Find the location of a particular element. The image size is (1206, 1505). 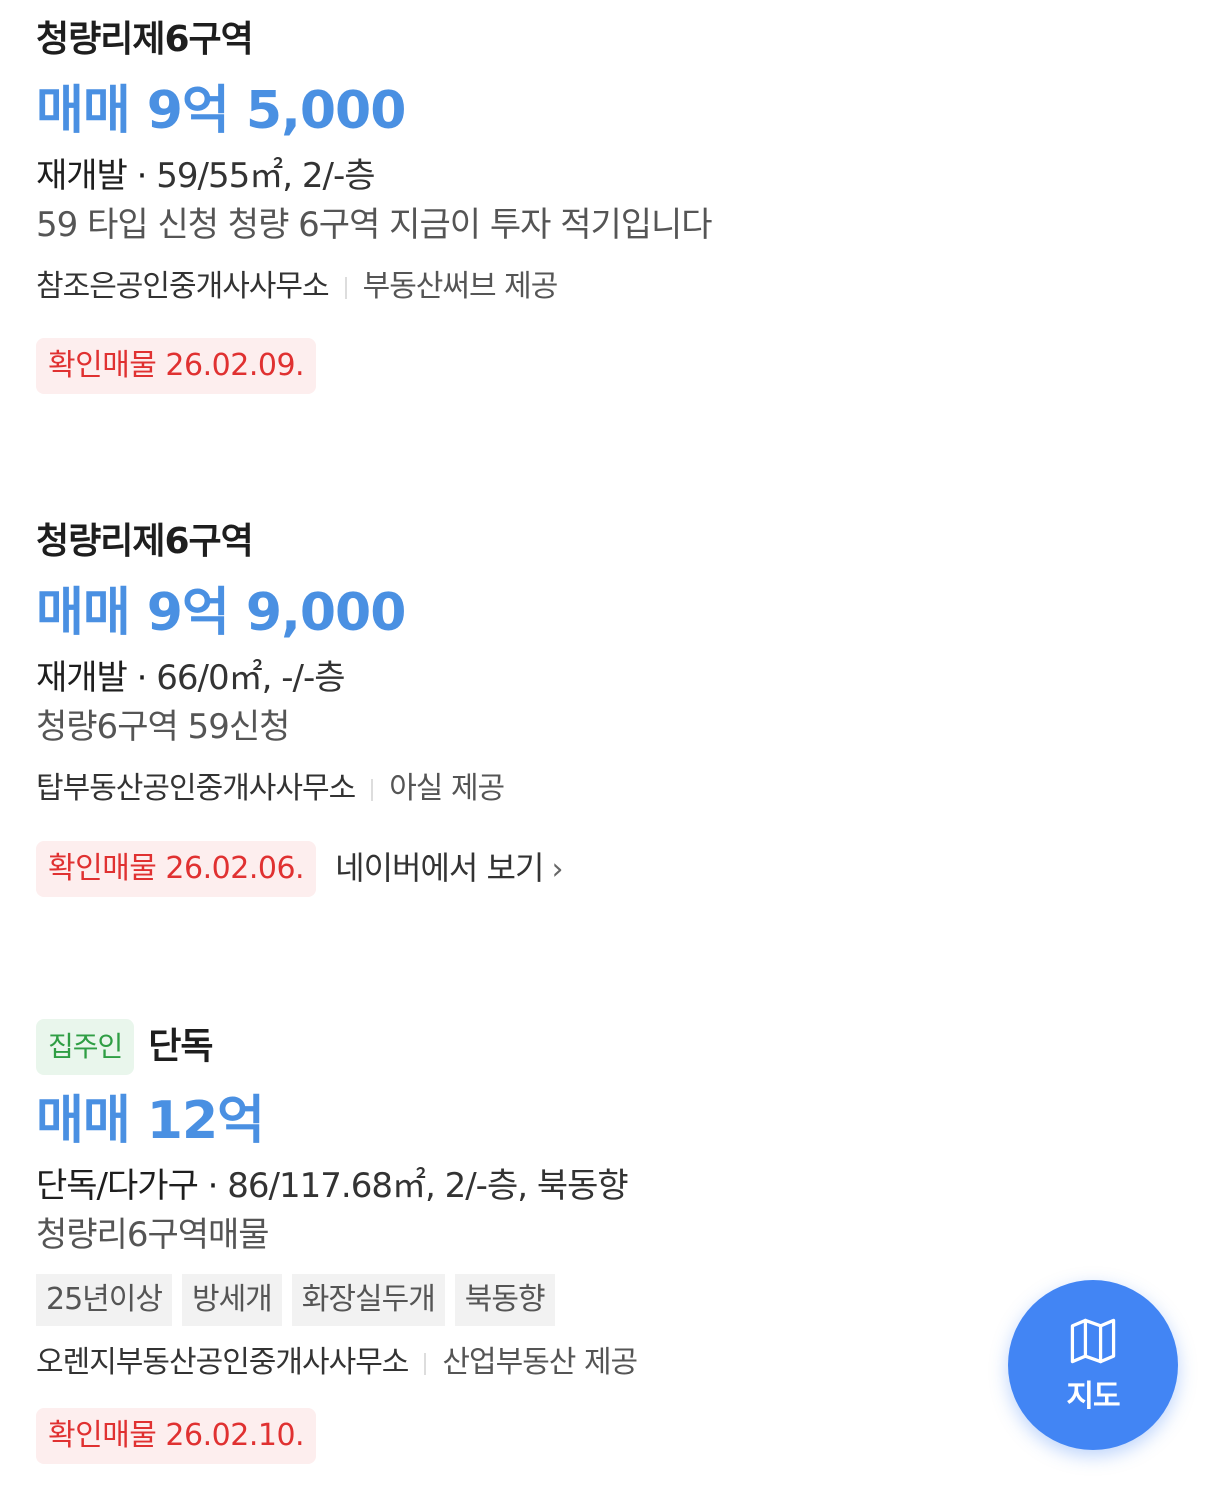

provider-name: 산업부동산 제공 is located at coordinates (540, 1362).